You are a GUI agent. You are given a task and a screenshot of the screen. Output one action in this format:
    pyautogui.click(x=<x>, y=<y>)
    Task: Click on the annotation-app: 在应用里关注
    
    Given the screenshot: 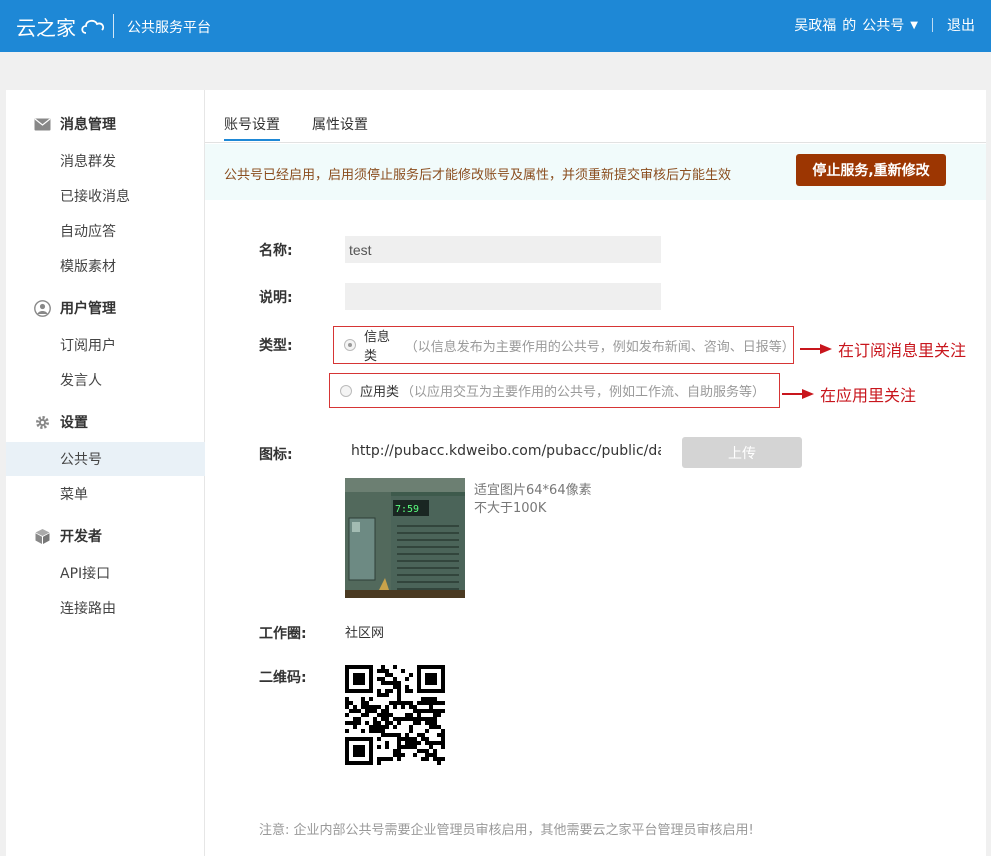 What is the action you would take?
    pyautogui.click(x=849, y=394)
    